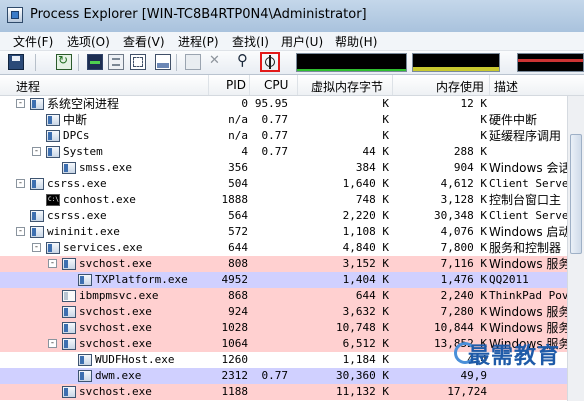  I want to click on process-working-set: 4,612 K, so click(463, 183).